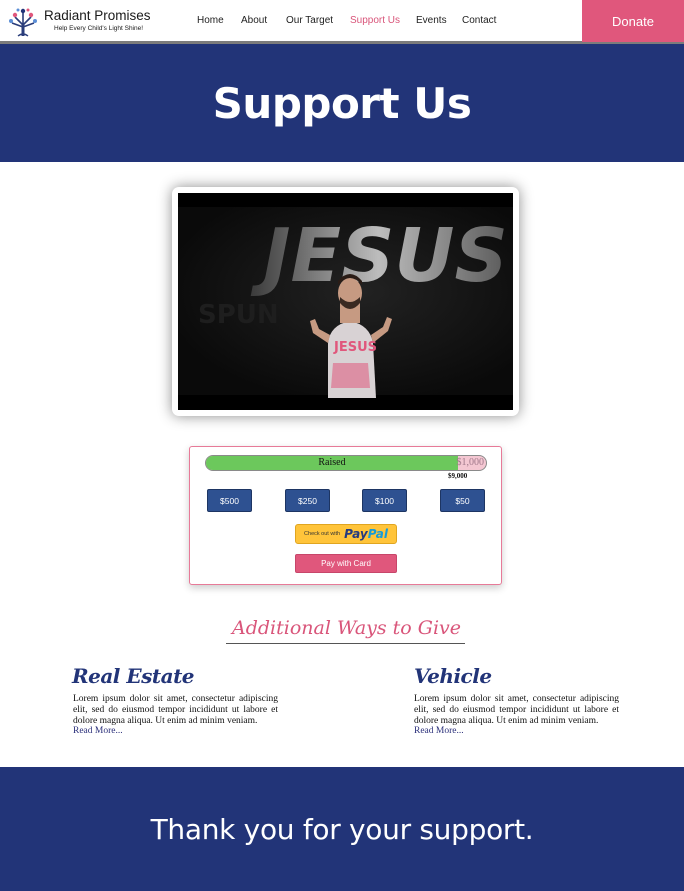  Describe the element at coordinates (309, 20) in the screenshot. I see `nav-our-target: Our Target` at that location.